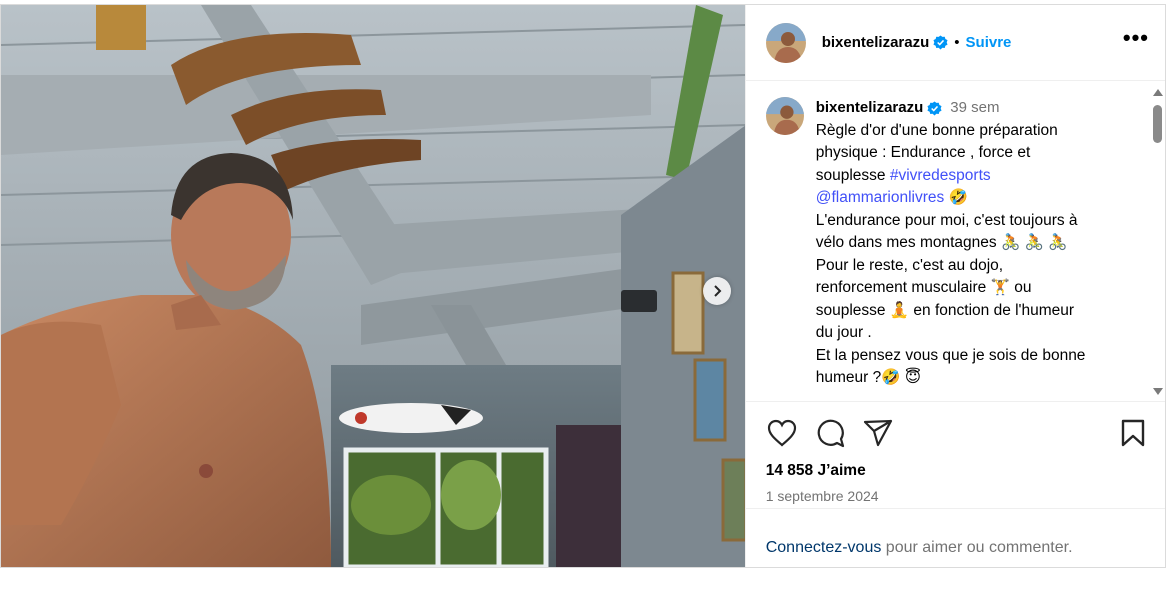  What do you see at coordinates (974, 108) in the screenshot?
I see `post-time: 39 sem` at bounding box center [974, 108].